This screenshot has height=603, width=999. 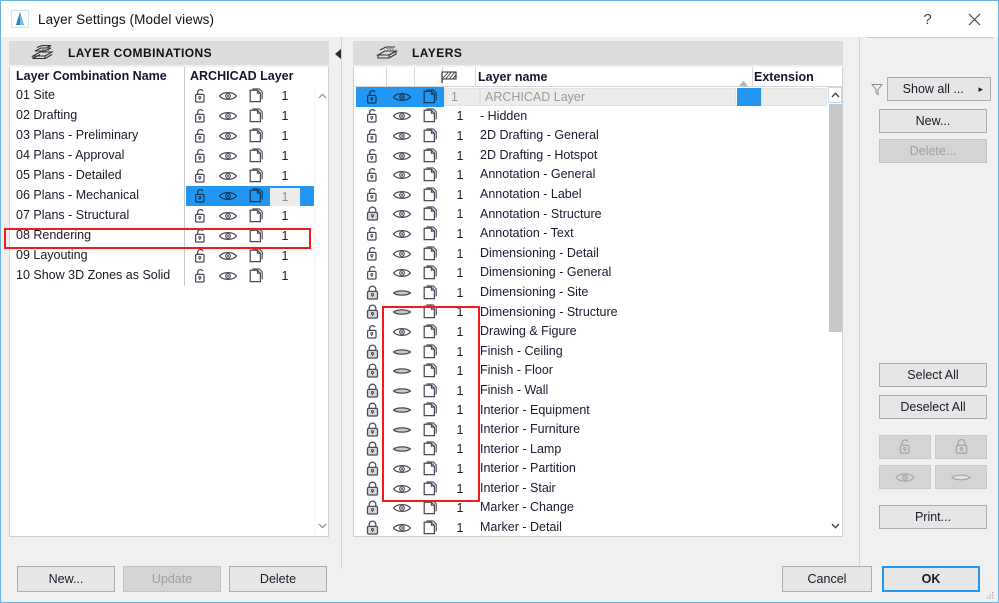 What do you see at coordinates (933, 375) in the screenshot?
I see `select-all-button: Select All` at bounding box center [933, 375].